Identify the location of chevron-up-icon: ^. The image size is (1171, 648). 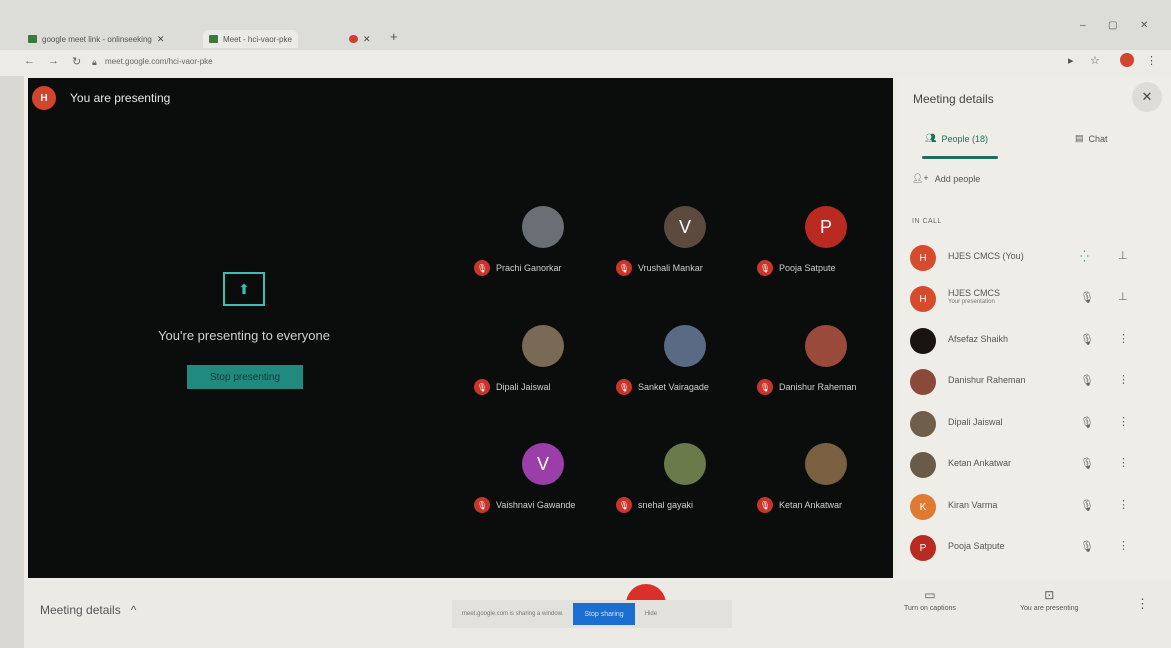
(133, 610).